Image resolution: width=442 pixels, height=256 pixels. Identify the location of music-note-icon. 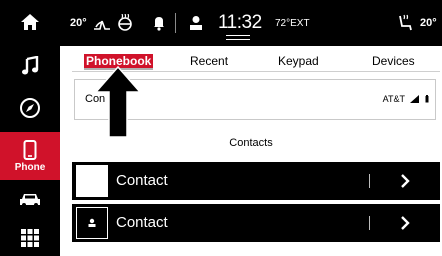
(30, 65).